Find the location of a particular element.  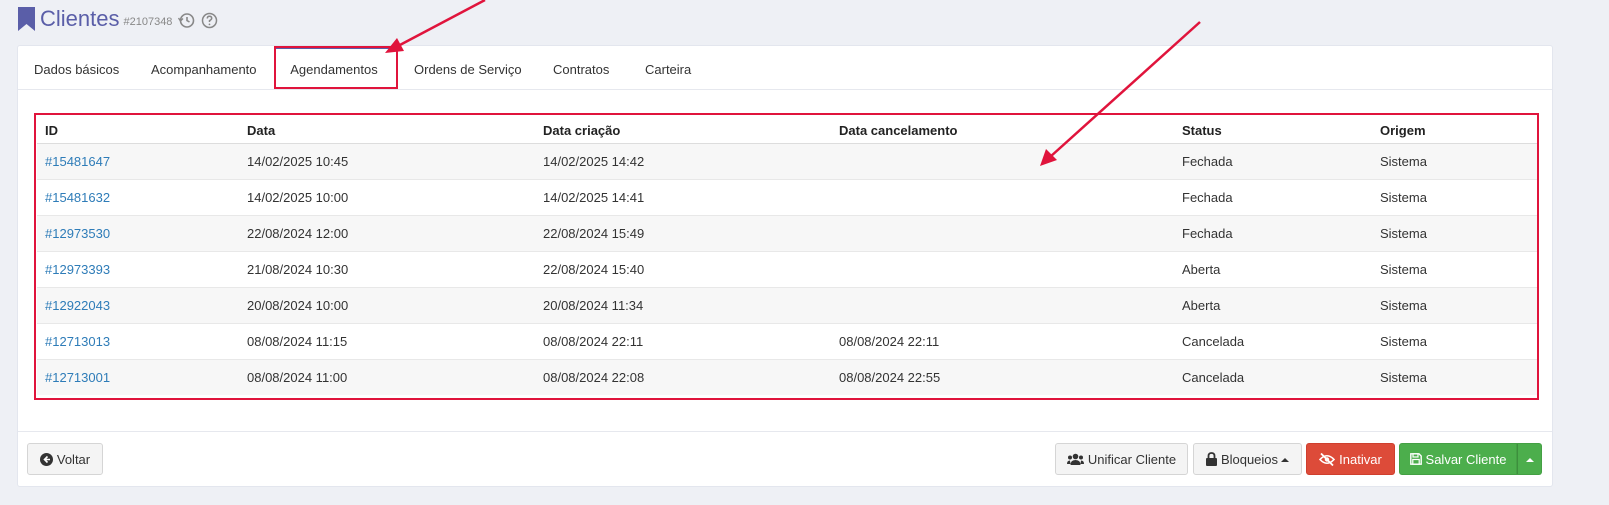

save-client-label: Salvar Cliente is located at coordinates (1466, 459).